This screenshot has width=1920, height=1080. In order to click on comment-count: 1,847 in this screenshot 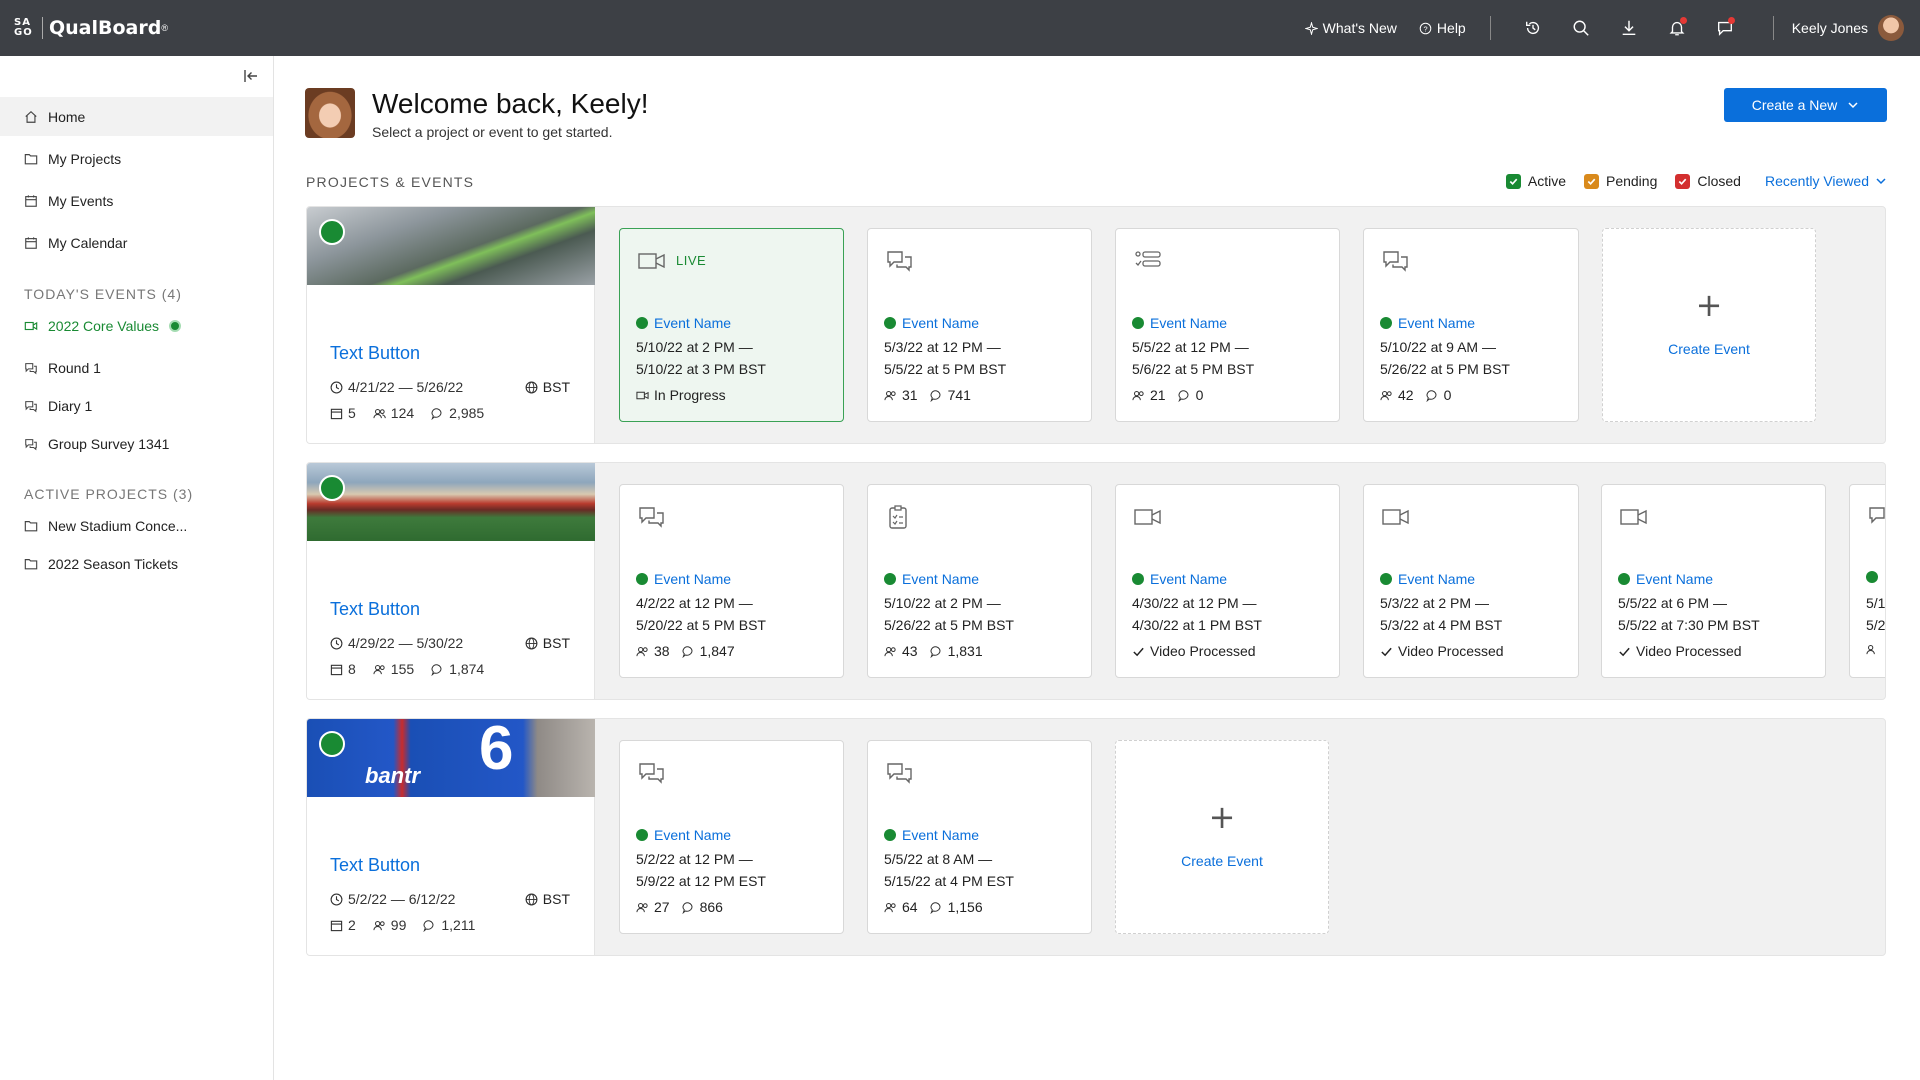, I will do `click(717, 651)`.